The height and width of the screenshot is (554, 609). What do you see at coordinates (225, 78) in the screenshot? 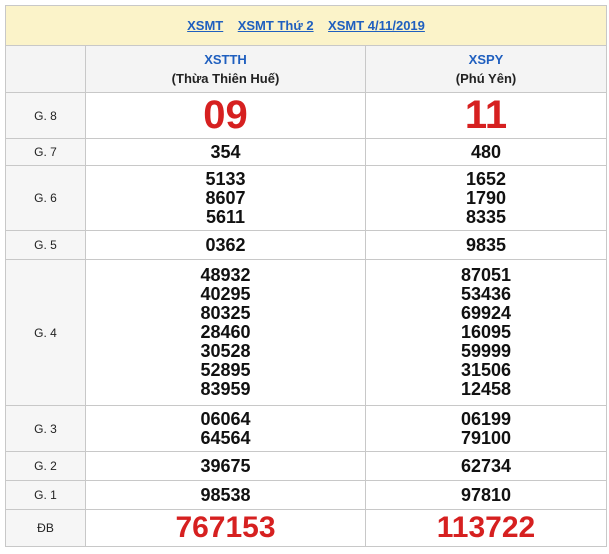
I see `province-name: (Thừa Thiên Huế)` at bounding box center [225, 78].